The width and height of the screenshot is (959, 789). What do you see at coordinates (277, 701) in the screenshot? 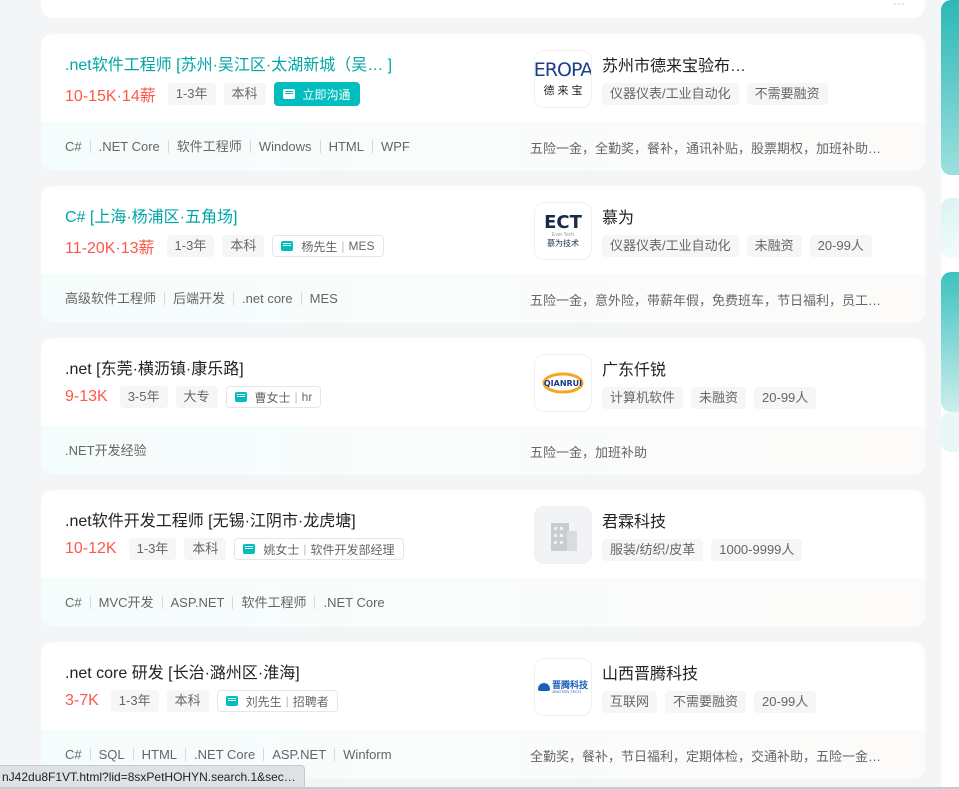
I see `recruiter-chat-button: 刘先生 | 招聘者` at bounding box center [277, 701].